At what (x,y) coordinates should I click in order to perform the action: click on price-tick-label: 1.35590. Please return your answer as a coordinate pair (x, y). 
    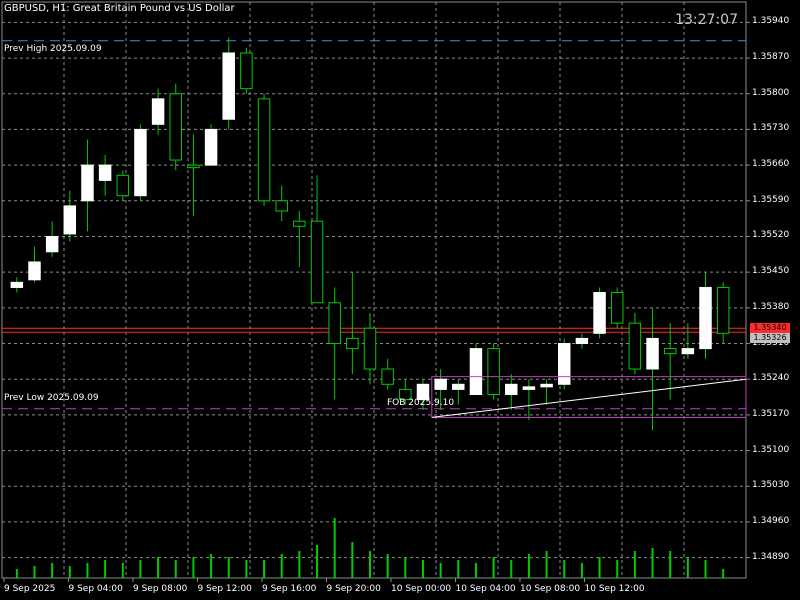
    Looking at the image, I should click on (771, 199).